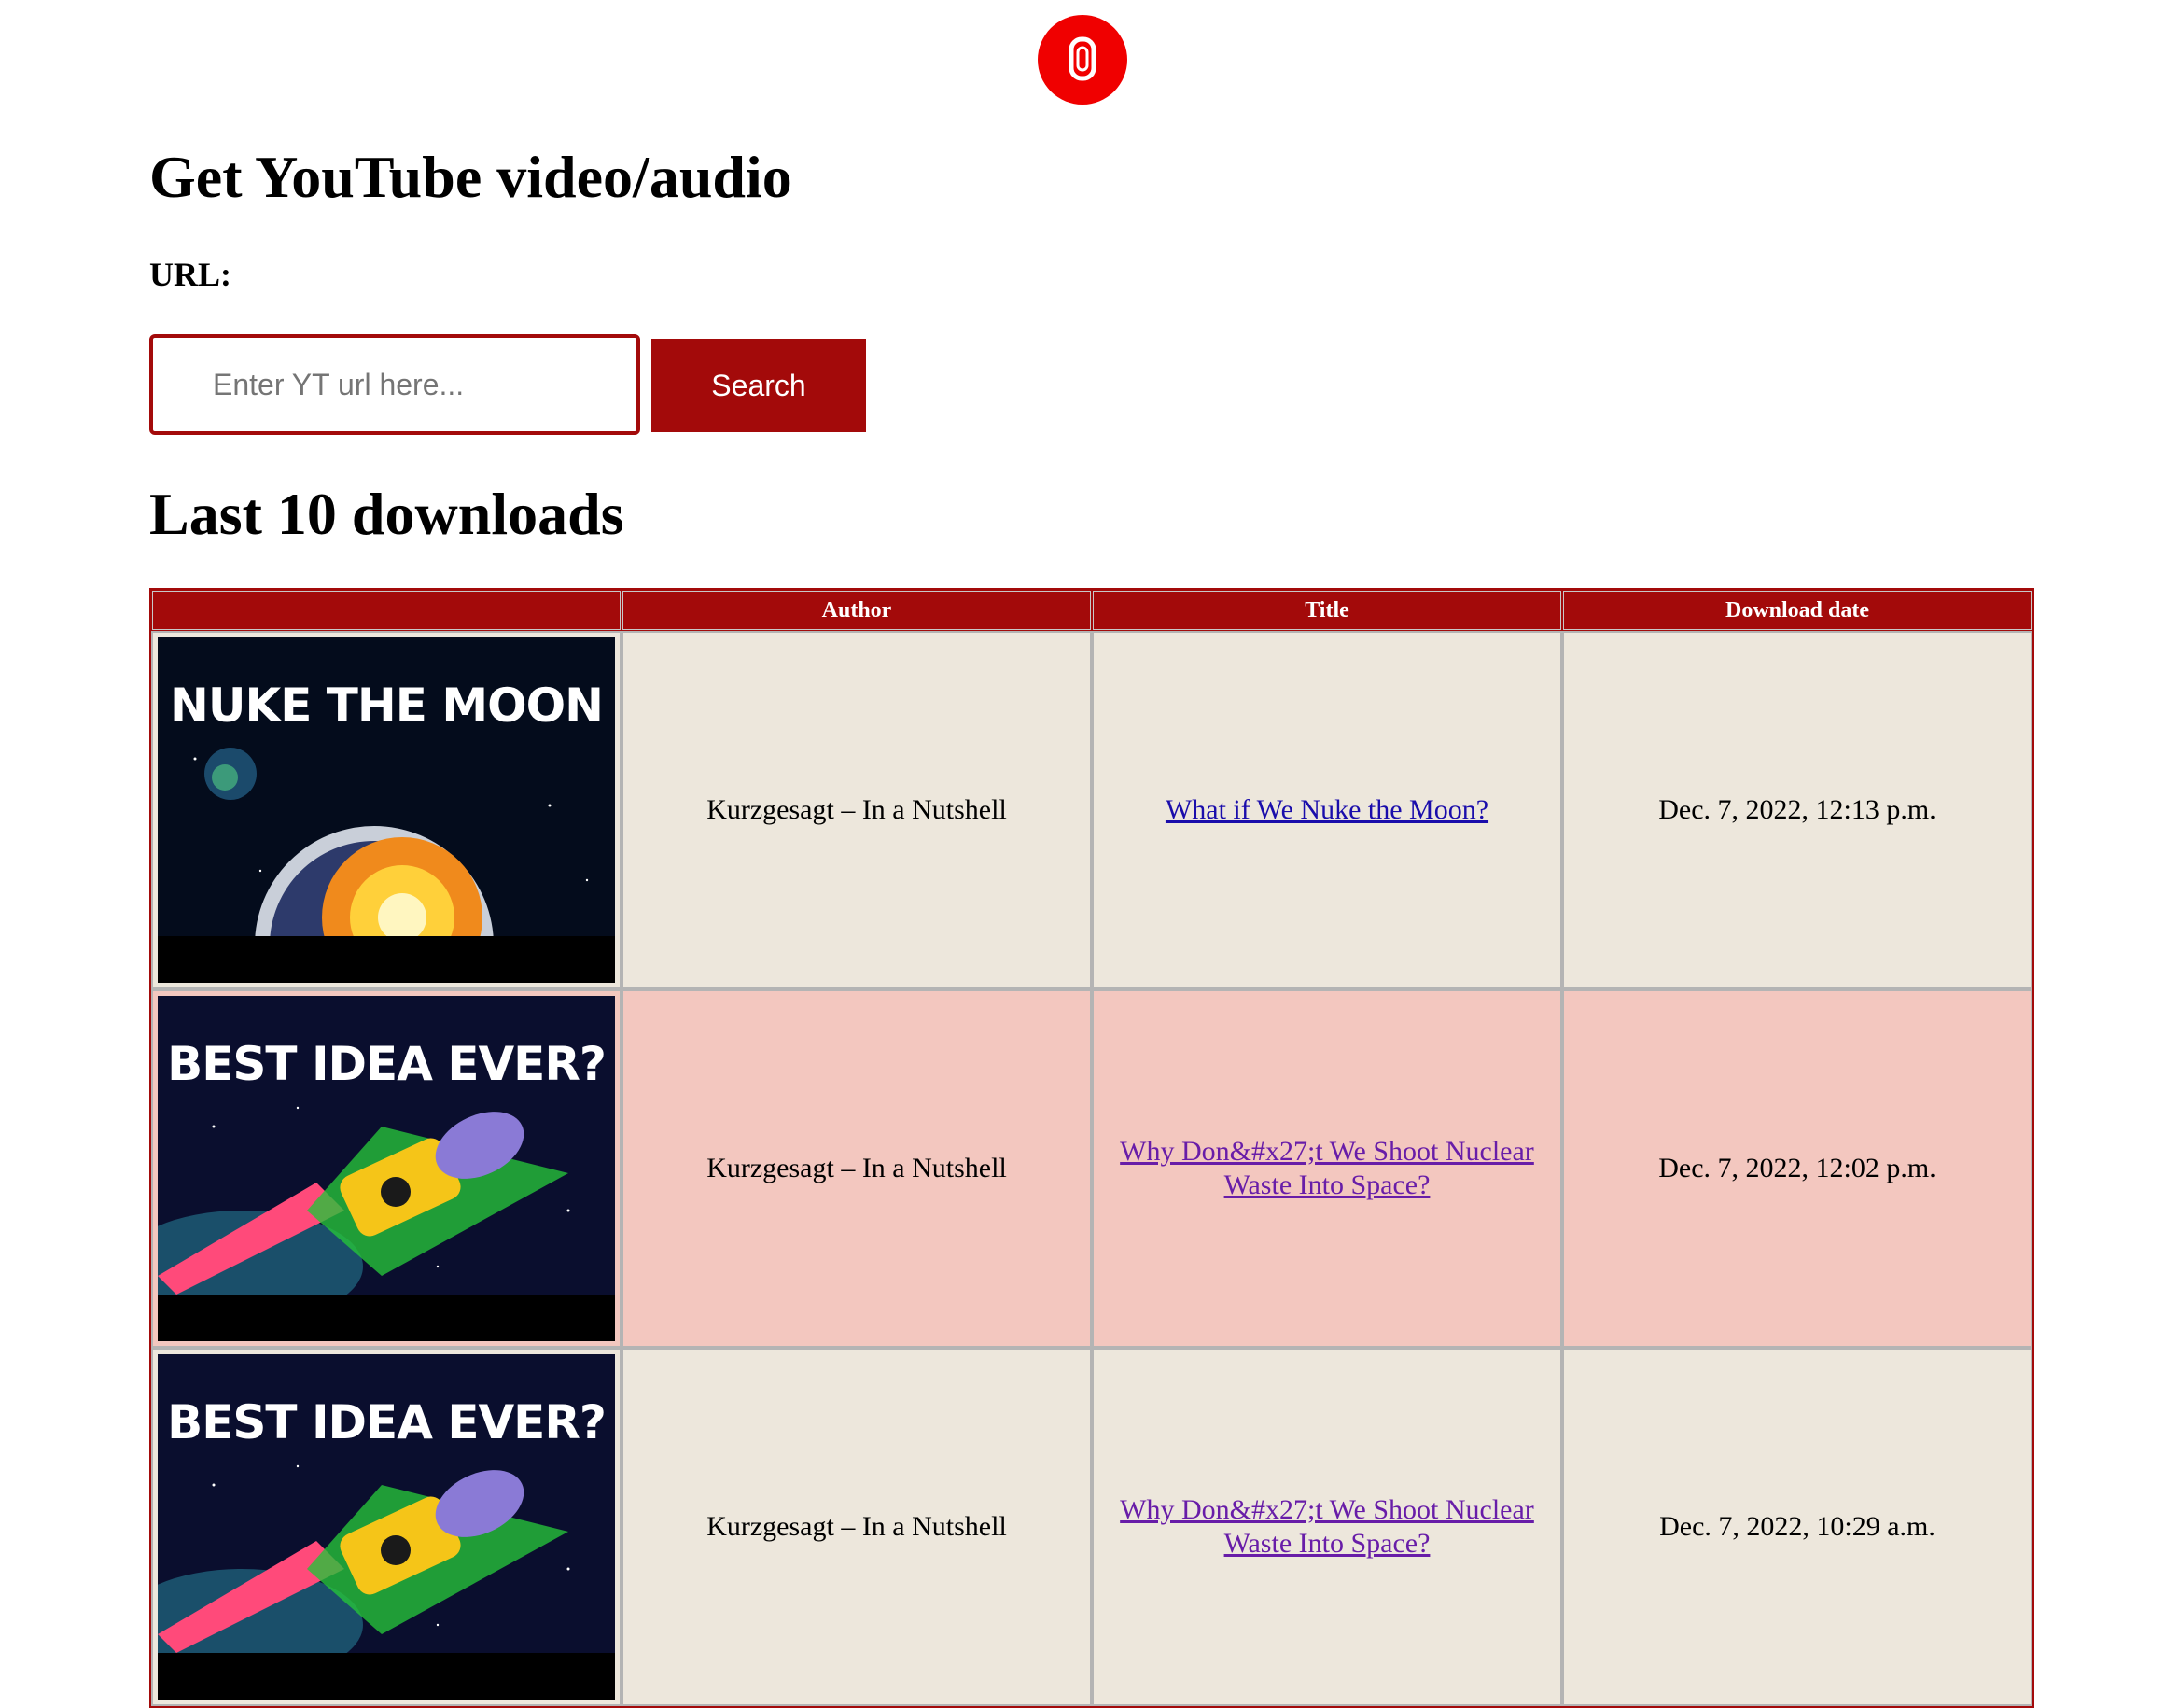 The image size is (2165, 1708). I want to click on thumbnail-column-header, so click(386, 610).